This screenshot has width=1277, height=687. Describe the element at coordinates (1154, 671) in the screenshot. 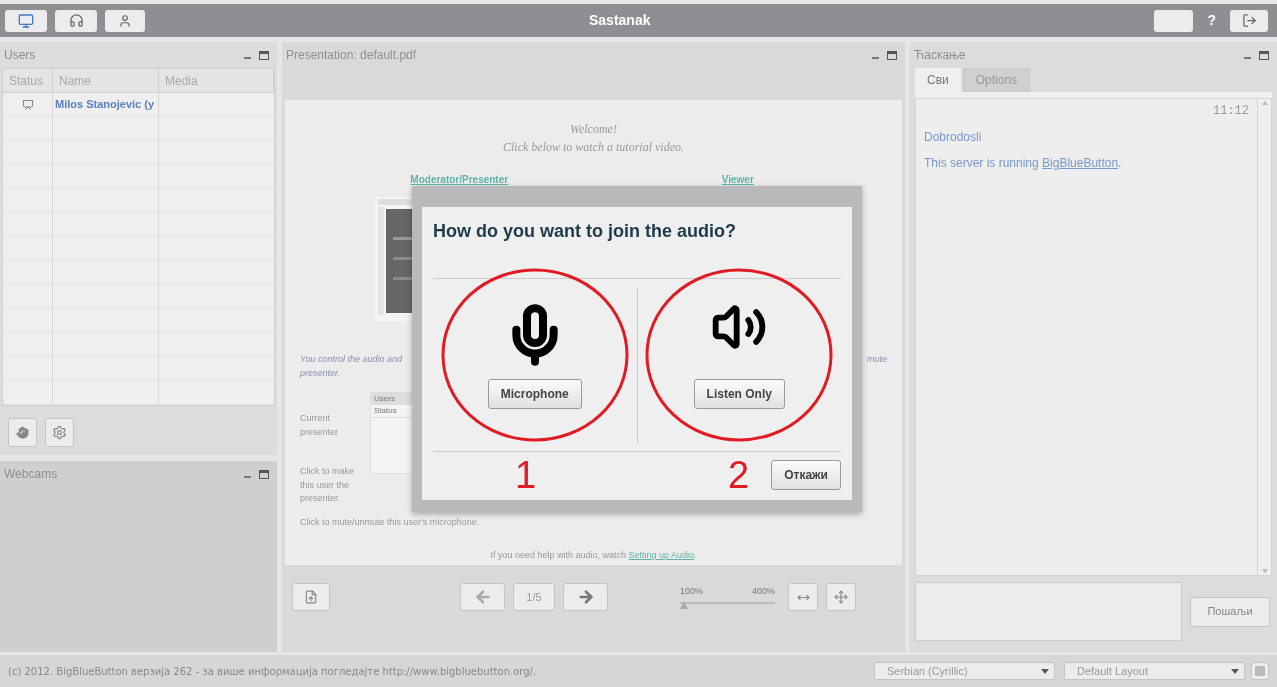

I see `dropdown: Default Layout` at that location.